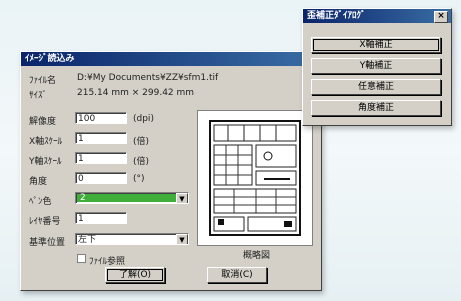  I want to click on resolution-label: 解像度, so click(43, 122).